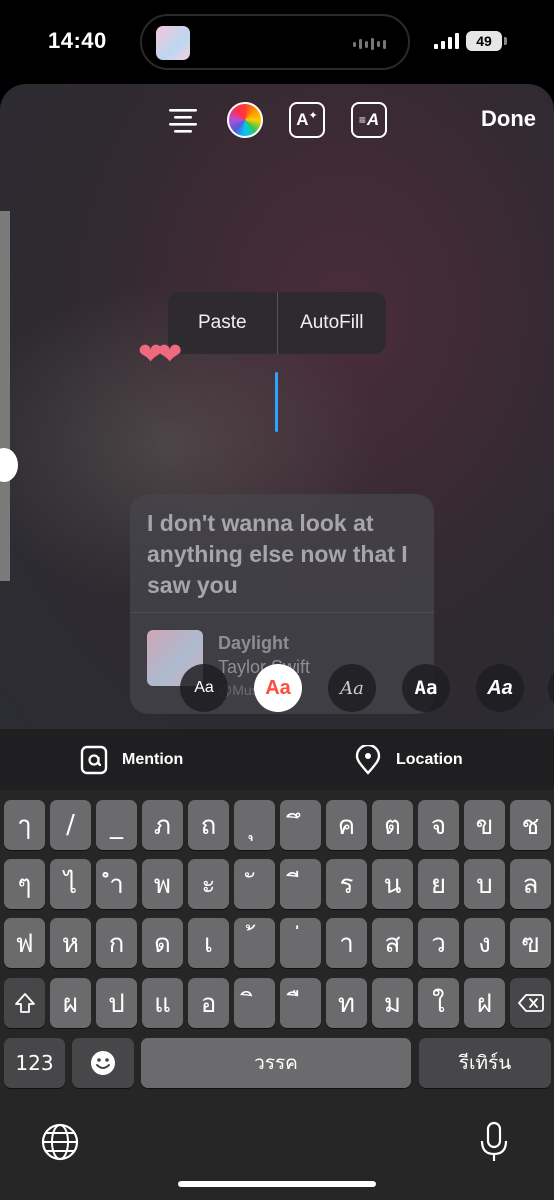 Image resolution: width=554 pixels, height=1200 pixels. Describe the element at coordinates (24, 825) in the screenshot. I see `key: ๅ` at that location.